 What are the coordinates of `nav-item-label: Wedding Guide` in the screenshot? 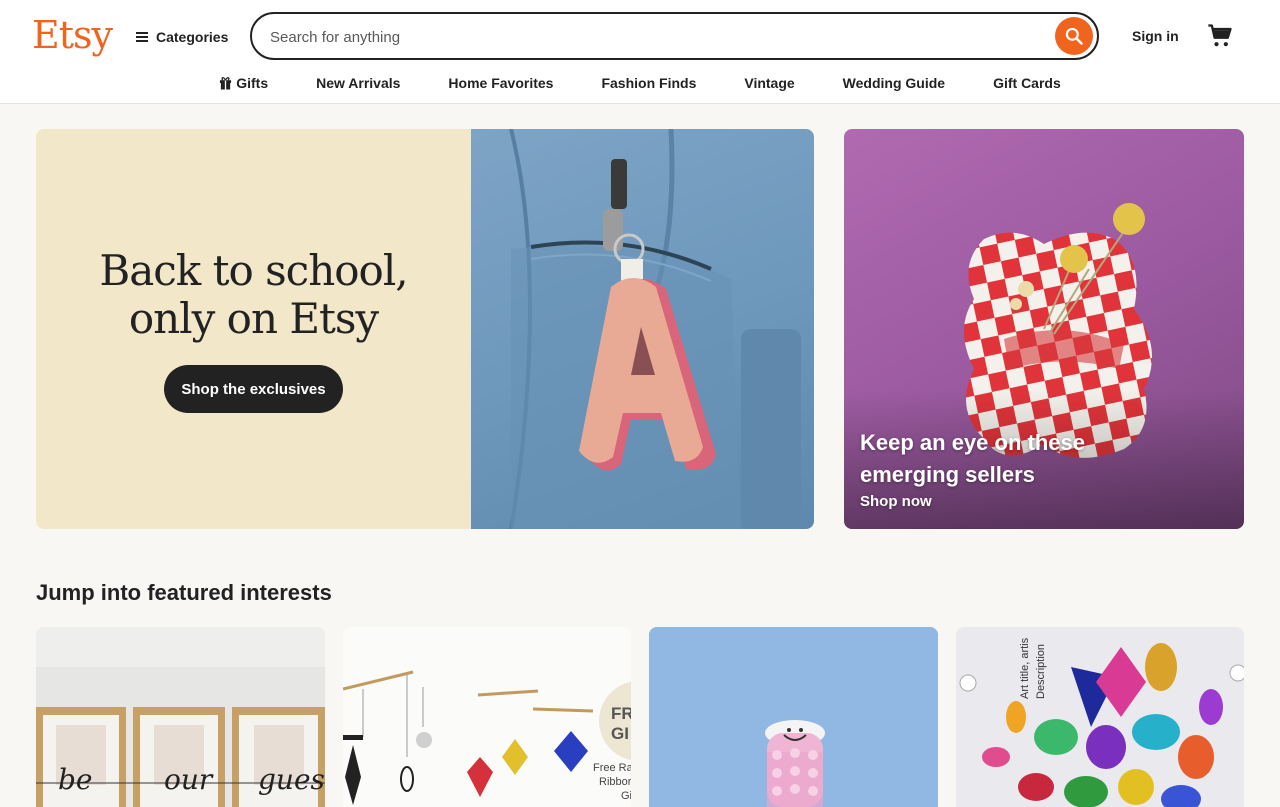 It's located at (894, 83).